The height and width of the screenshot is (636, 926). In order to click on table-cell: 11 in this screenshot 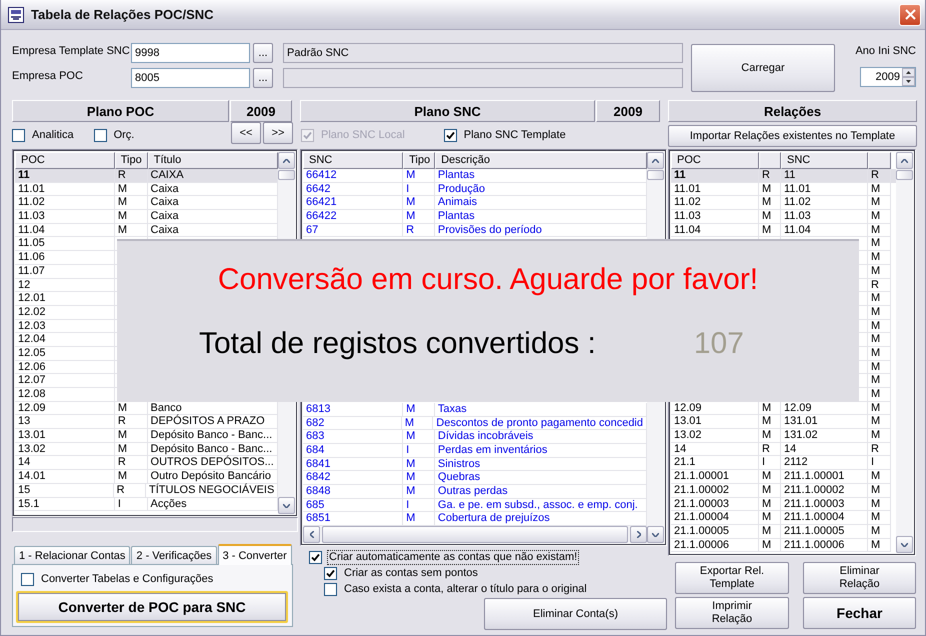, I will do `click(715, 176)`.